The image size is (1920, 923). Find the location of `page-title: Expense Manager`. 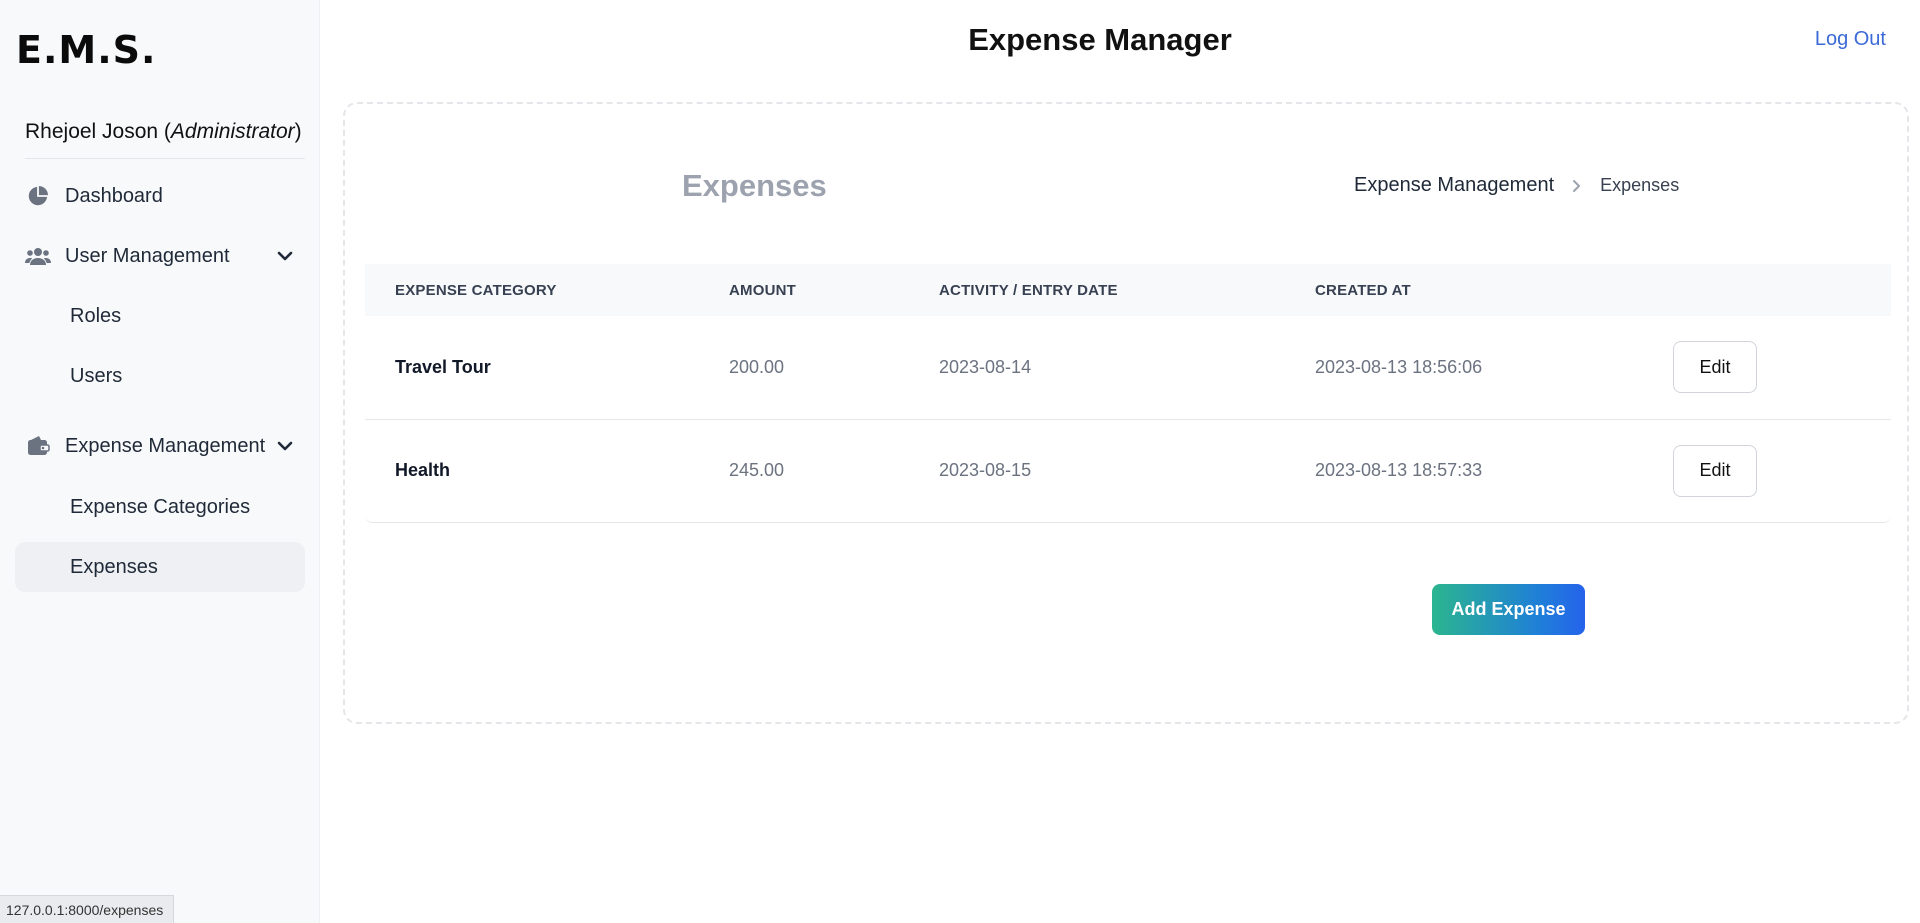

page-title: Expense Manager is located at coordinates (1100, 39).